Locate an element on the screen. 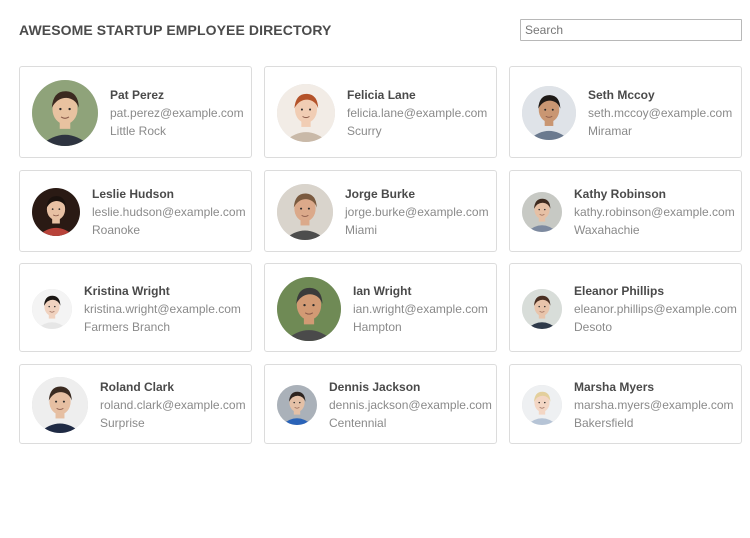 This screenshot has height=538, width=750. employee-city: Surprise is located at coordinates (122, 423).